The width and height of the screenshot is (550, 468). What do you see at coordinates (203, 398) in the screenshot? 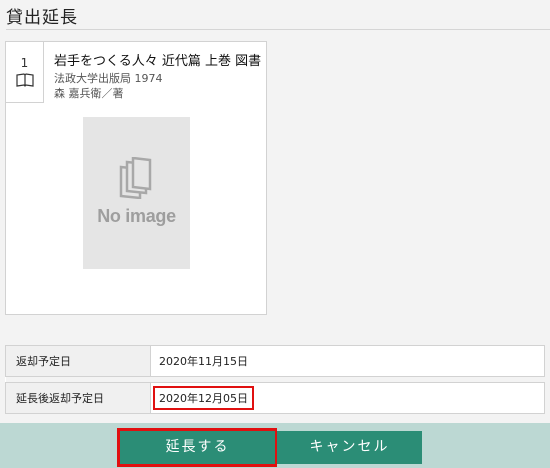
I see `new-due-date-value: 2020年12月05日` at bounding box center [203, 398].